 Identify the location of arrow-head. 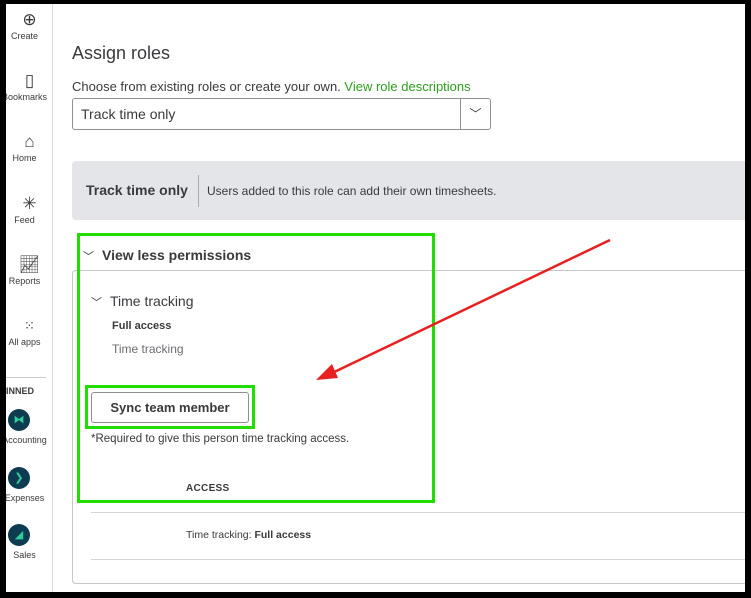
(327, 372).